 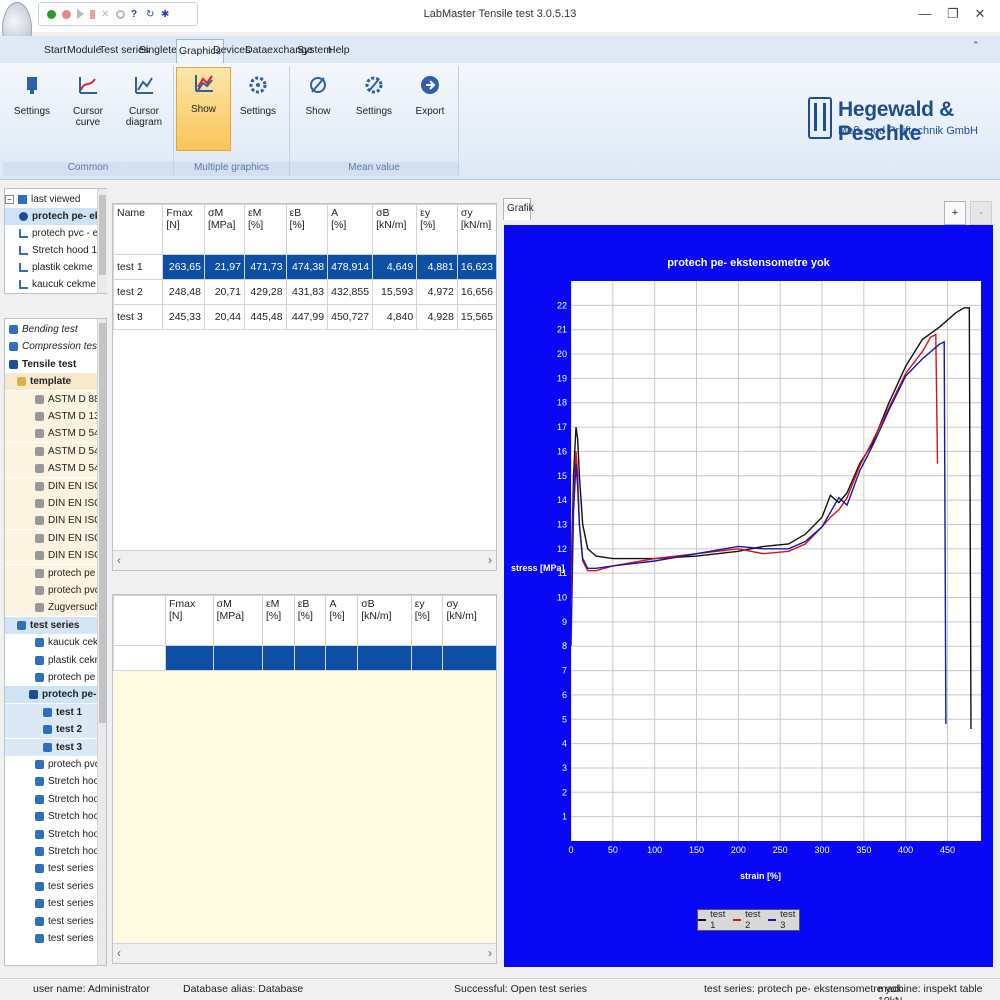 I want to click on table-cell: test 3, so click(x=138, y=317).